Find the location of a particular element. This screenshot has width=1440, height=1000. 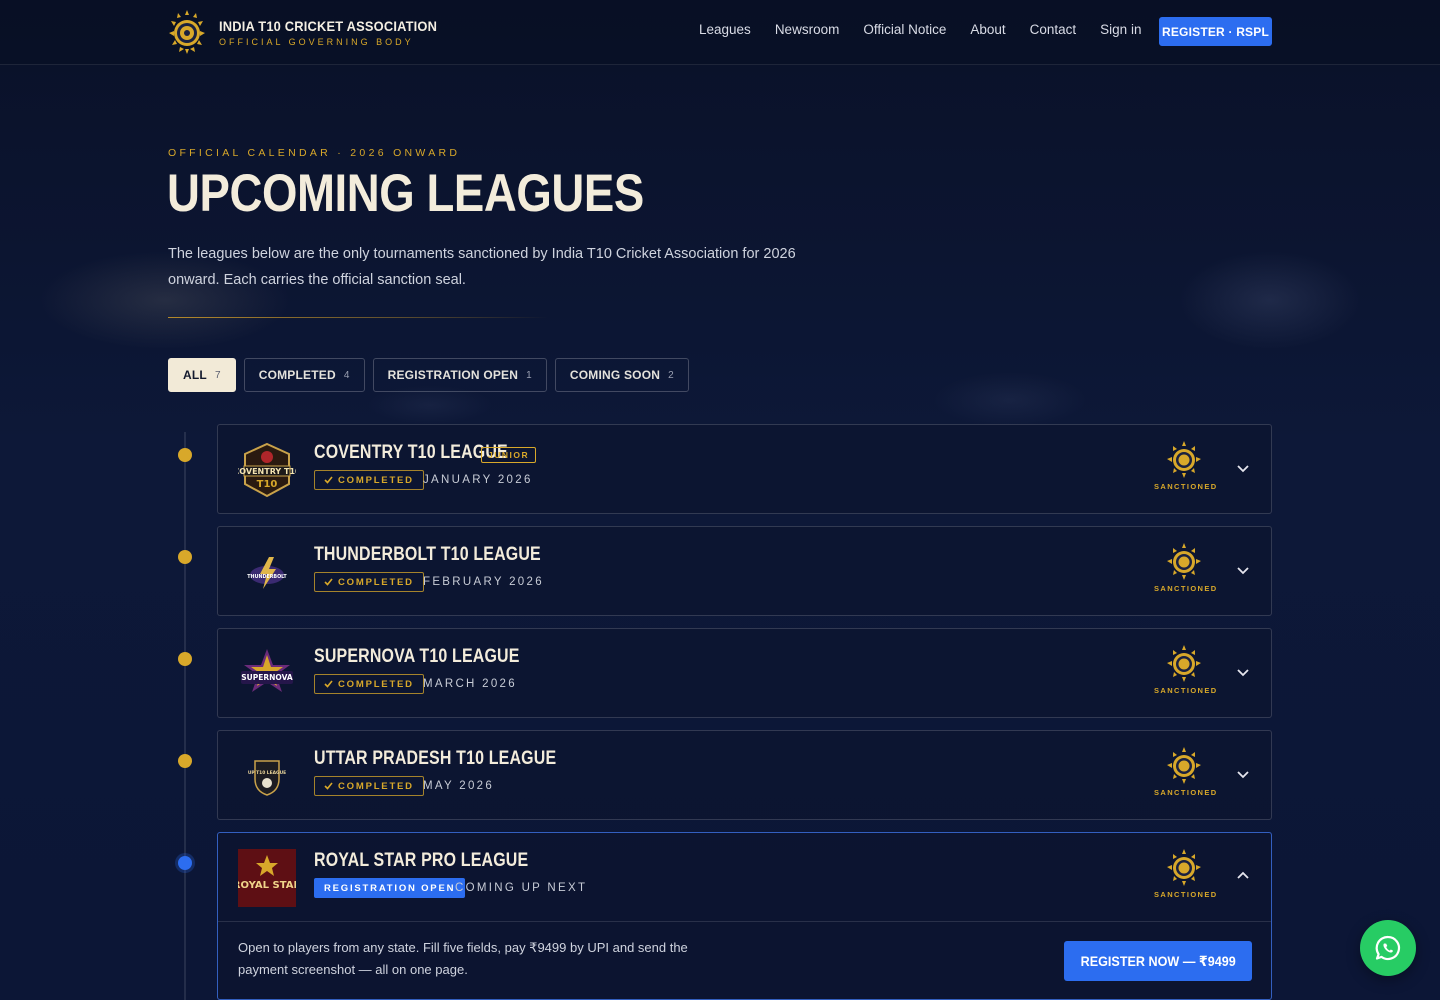

royal-star-league-logo: ROYAL STAR is located at coordinates (267, 878).